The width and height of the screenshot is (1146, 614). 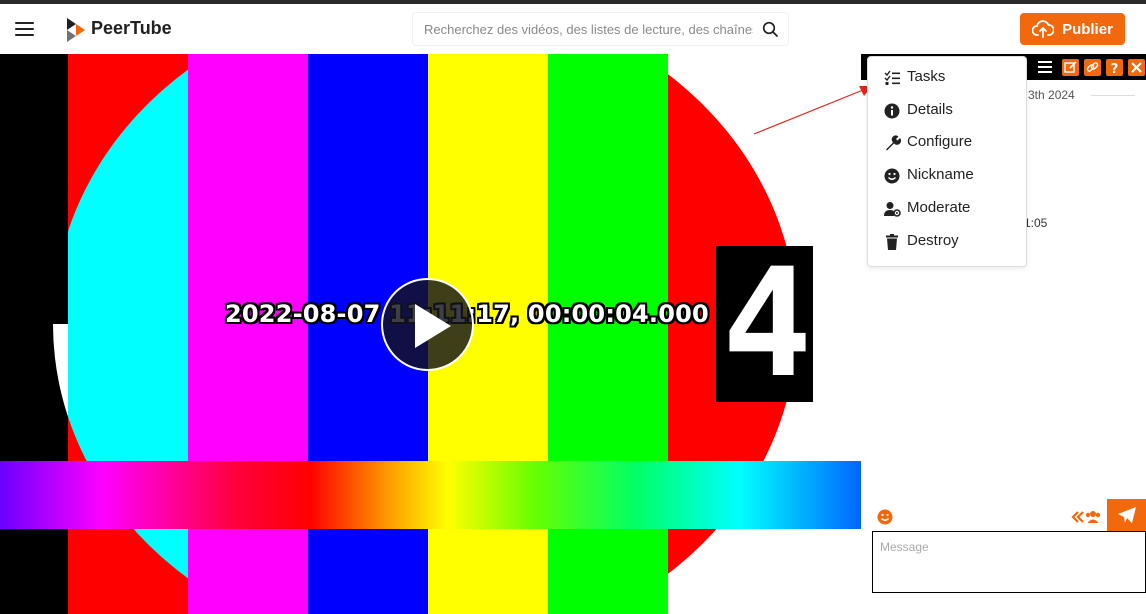 I want to click on play-icon, so click(x=433, y=326).